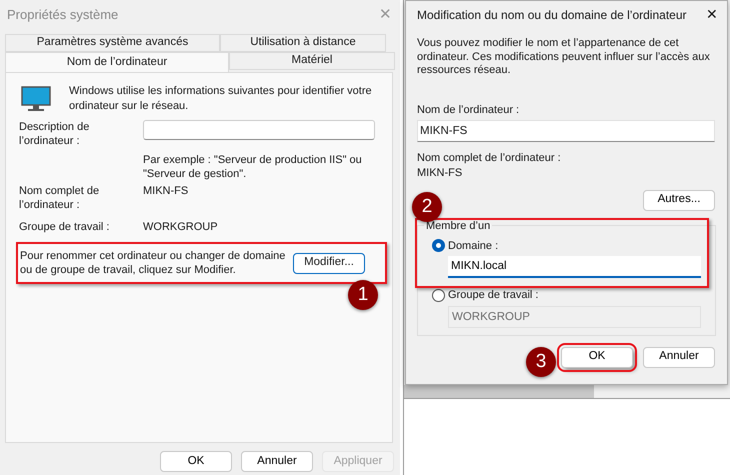 The image size is (730, 475). What do you see at coordinates (574, 267) in the screenshot?
I see `domain-field: MIKN.local` at bounding box center [574, 267].